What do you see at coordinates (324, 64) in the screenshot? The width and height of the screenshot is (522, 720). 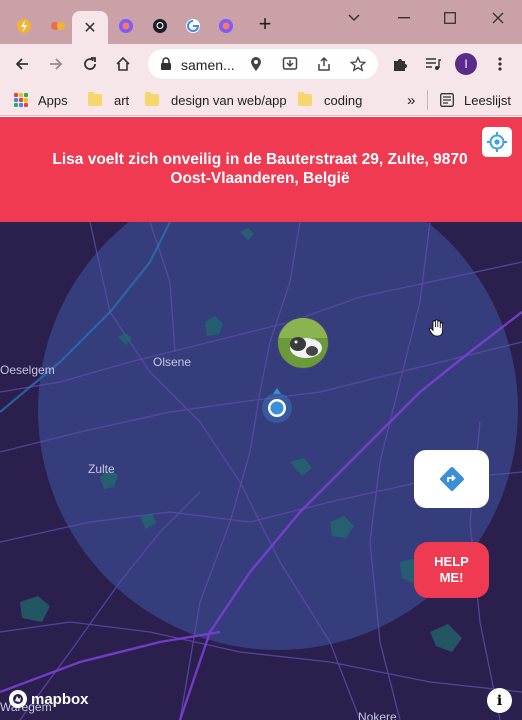 I see `share-icon` at bounding box center [324, 64].